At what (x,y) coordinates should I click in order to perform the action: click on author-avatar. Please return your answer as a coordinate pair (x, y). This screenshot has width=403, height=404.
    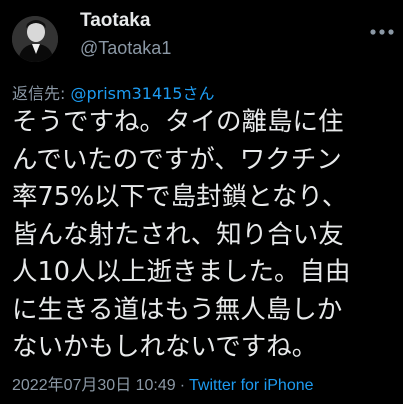
    Looking at the image, I should click on (35, 39).